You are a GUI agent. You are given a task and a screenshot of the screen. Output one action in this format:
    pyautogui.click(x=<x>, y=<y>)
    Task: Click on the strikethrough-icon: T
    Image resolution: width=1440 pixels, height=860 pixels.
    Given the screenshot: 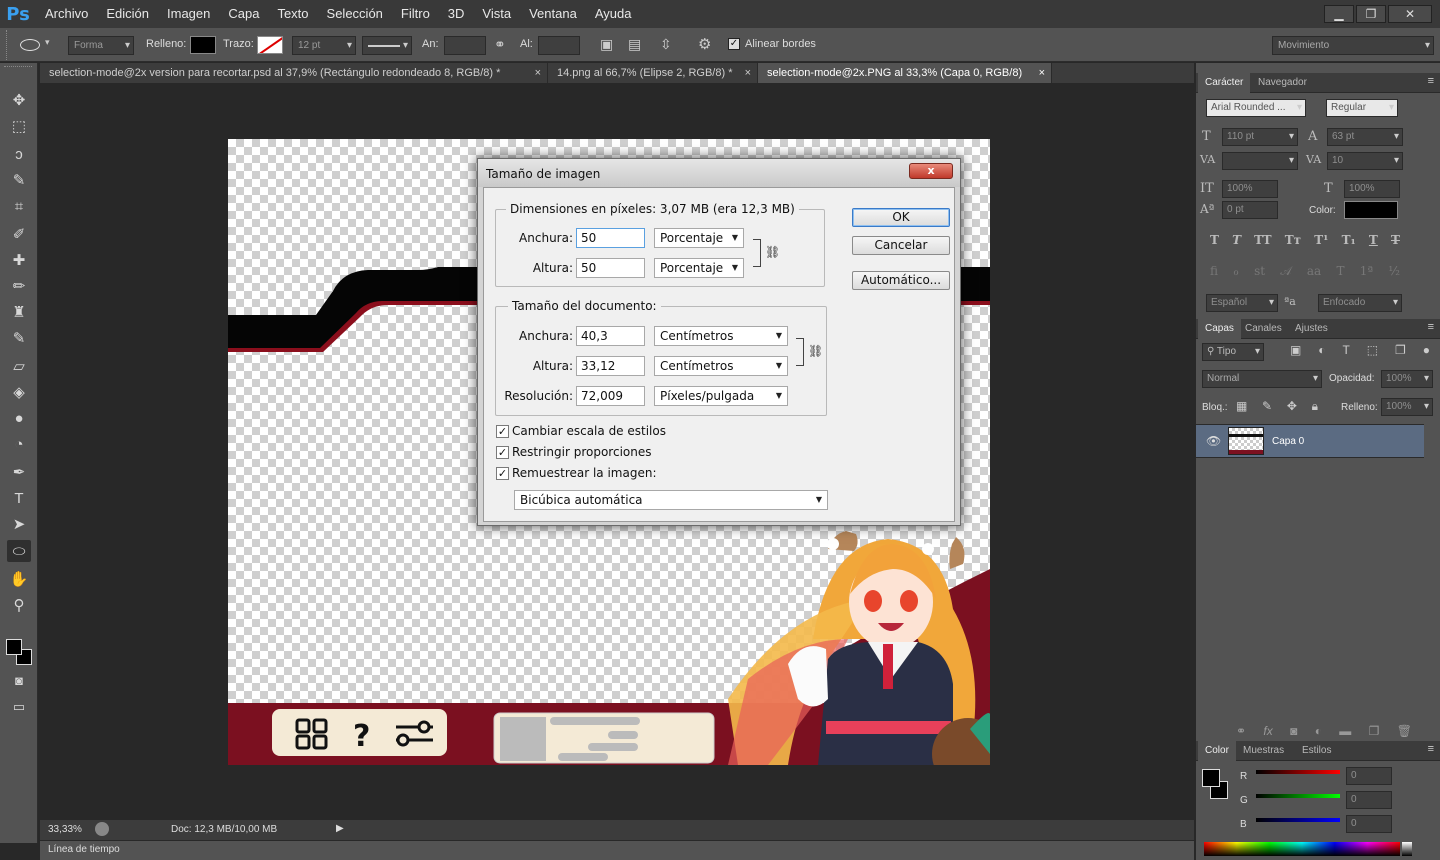 What is the action you would take?
    pyautogui.click(x=1395, y=240)
    